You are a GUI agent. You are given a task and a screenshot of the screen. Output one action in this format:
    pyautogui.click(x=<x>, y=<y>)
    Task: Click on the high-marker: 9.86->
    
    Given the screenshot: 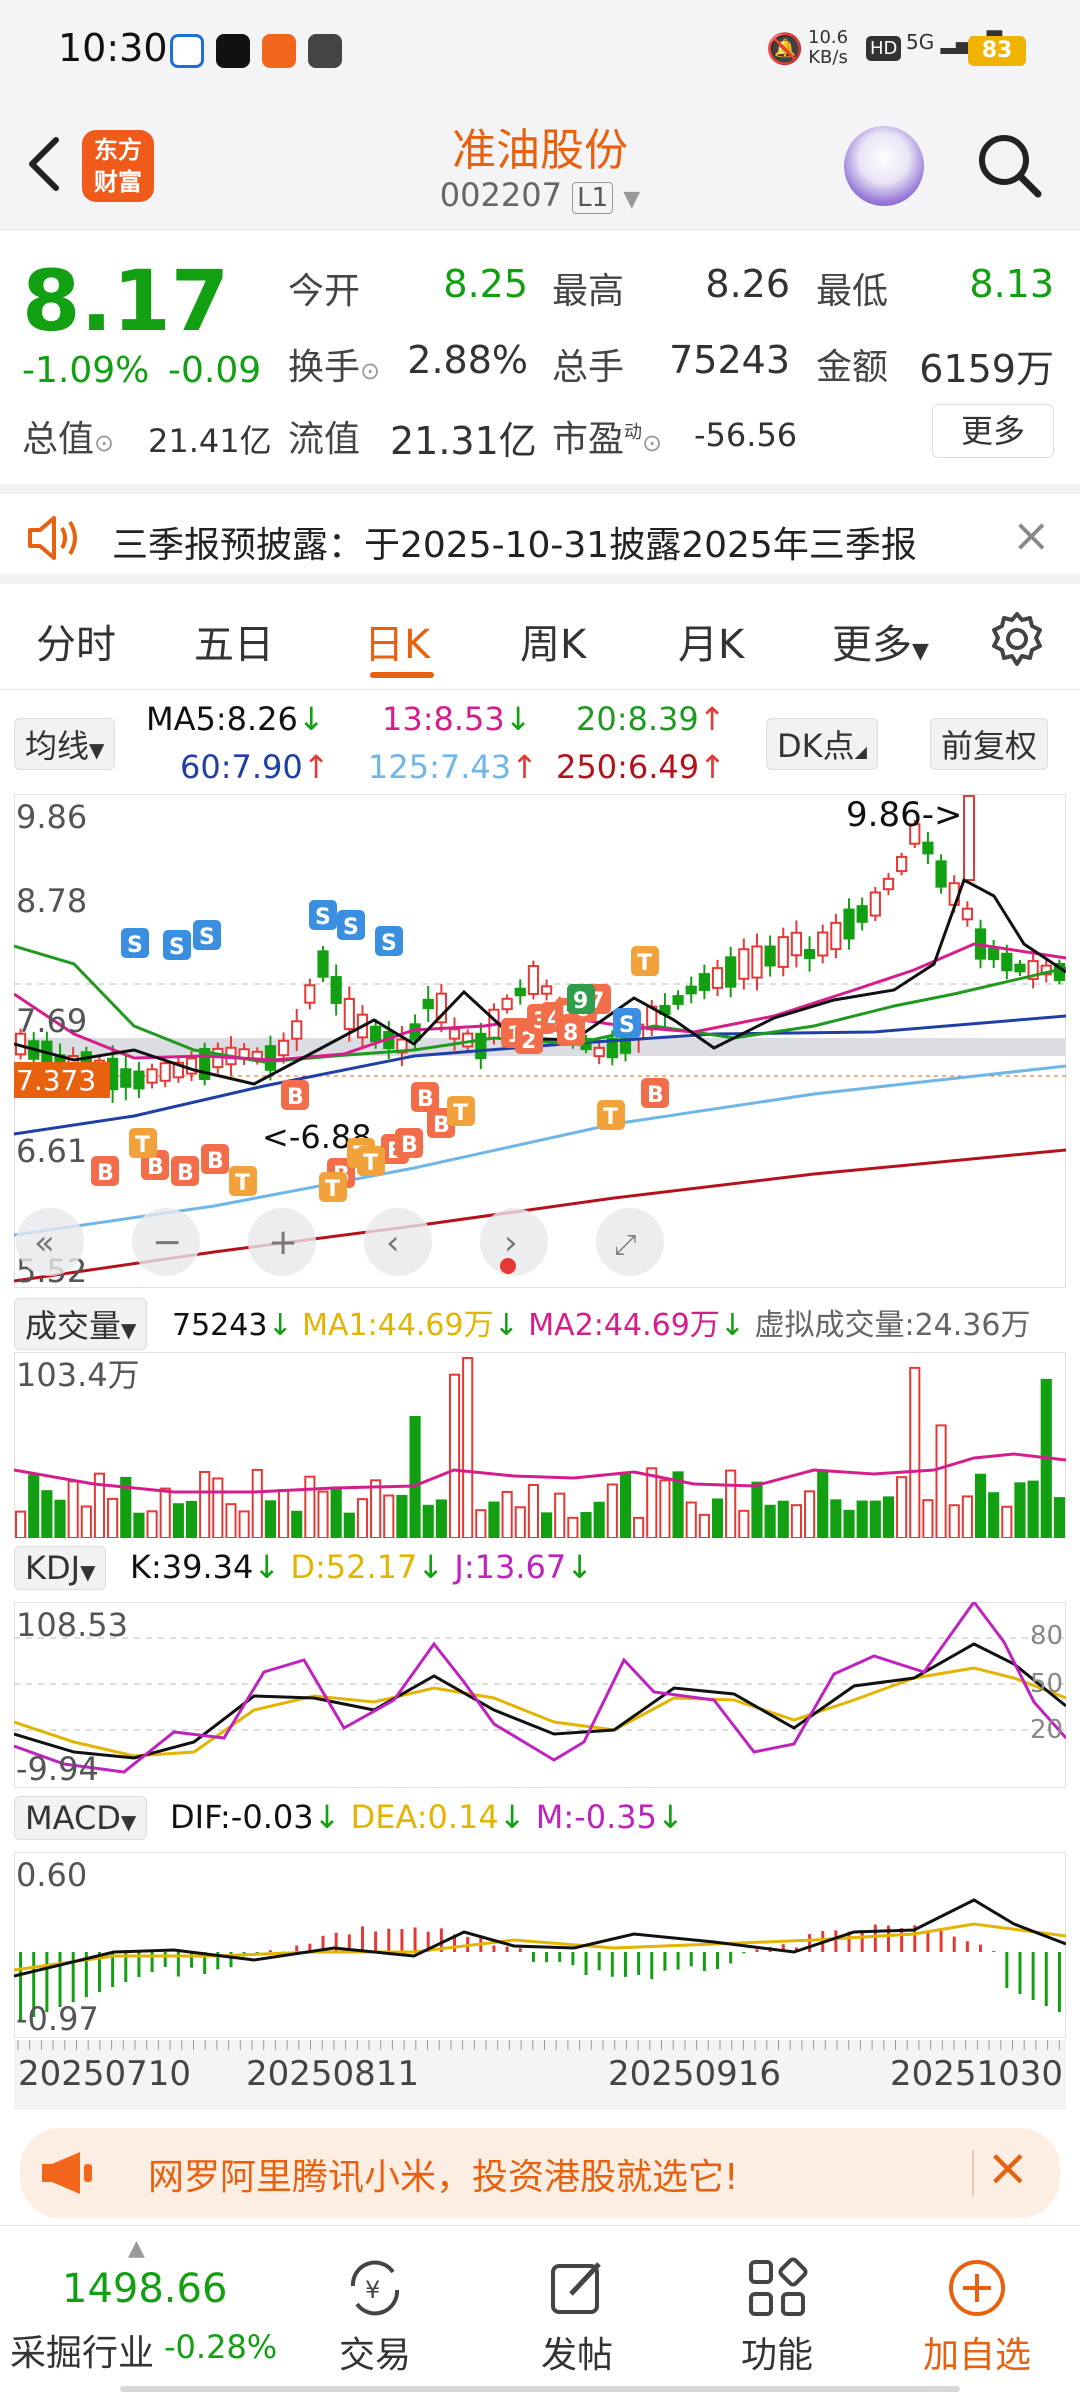 What is the action you would take?
    pyautogui.click(x=904, y=815)
    